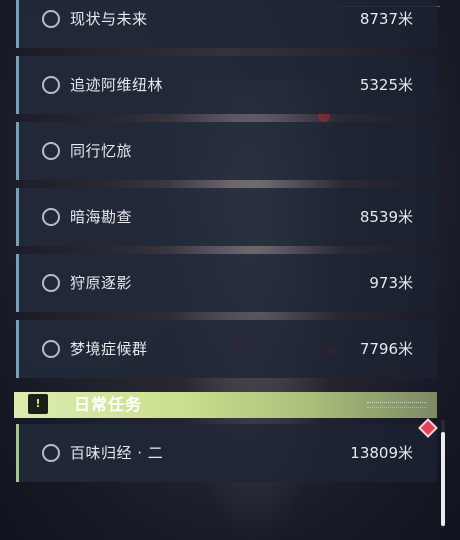 This screenshot has width=460, height=540. Describe the element at coordinates (381, 453) in the screenshot. I see `quest-distance: 13809米` at that location.